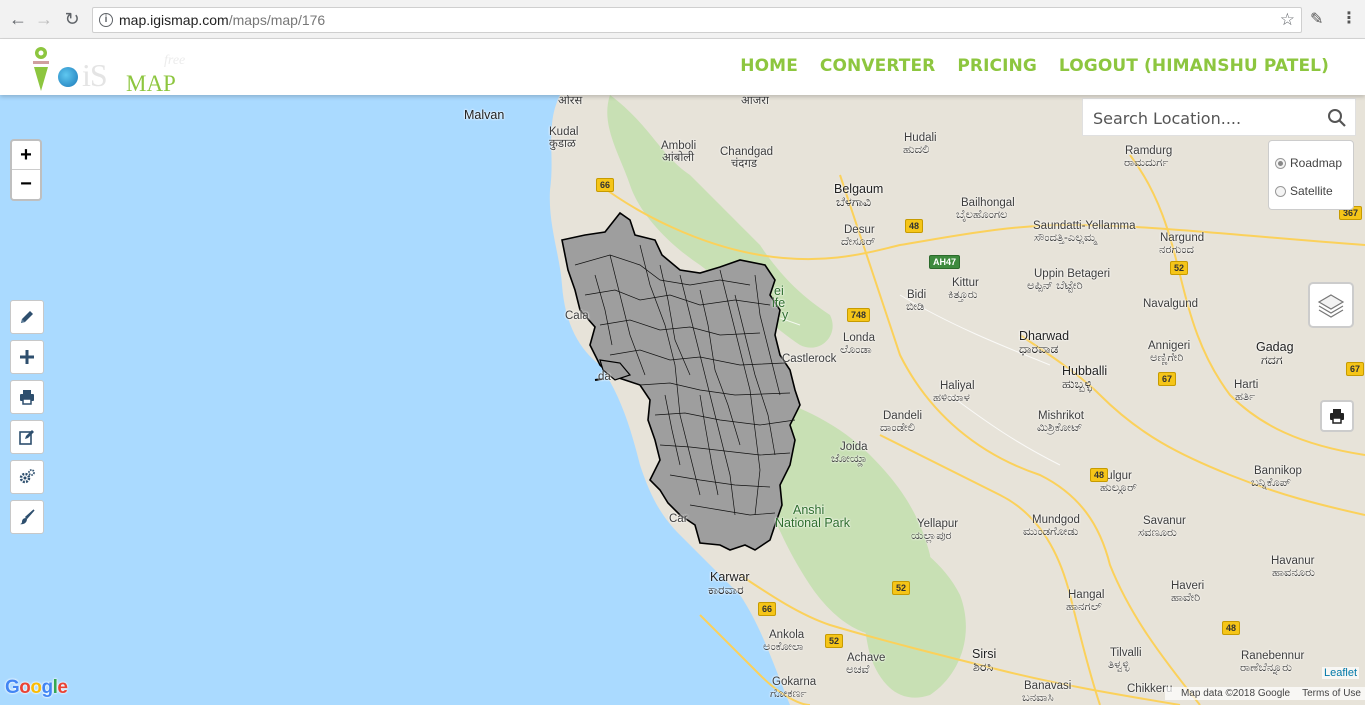  I want to click on url-path: /maps/map/176, so click(277, 20).